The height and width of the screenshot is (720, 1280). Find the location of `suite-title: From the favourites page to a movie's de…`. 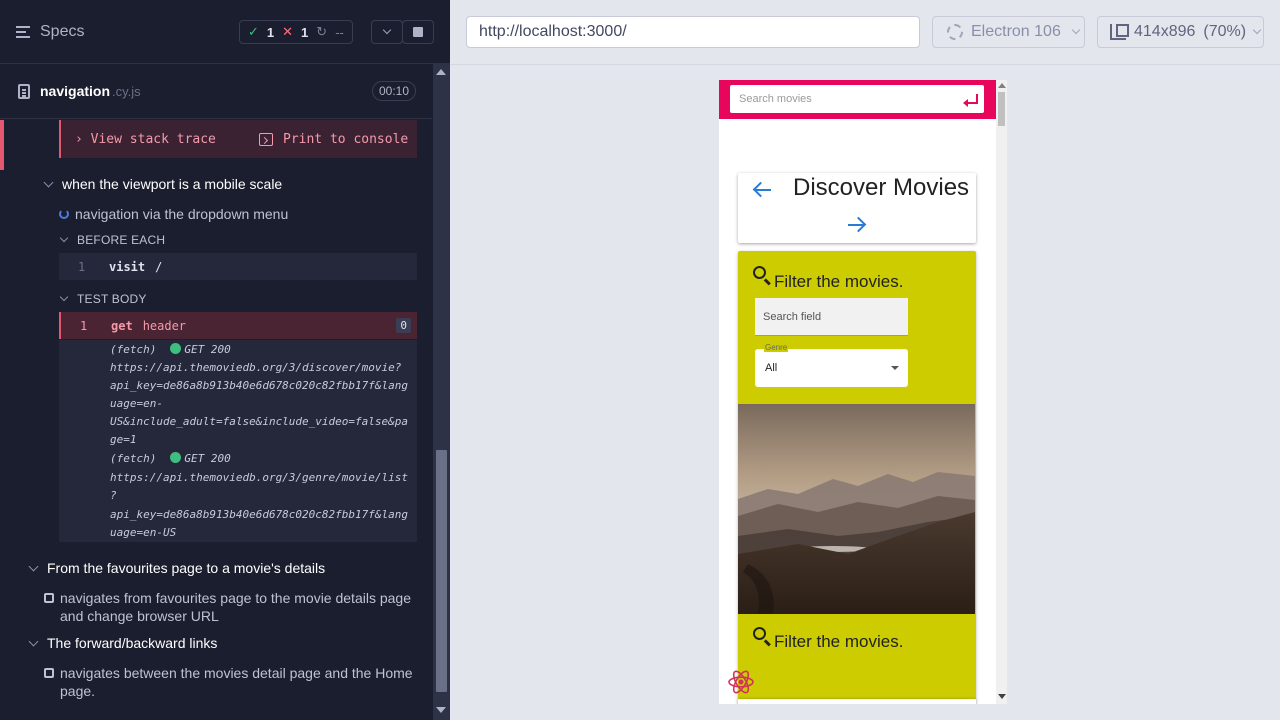

suite-title: From the favourites page to a movie's de… is located at coordinates (186, 568).